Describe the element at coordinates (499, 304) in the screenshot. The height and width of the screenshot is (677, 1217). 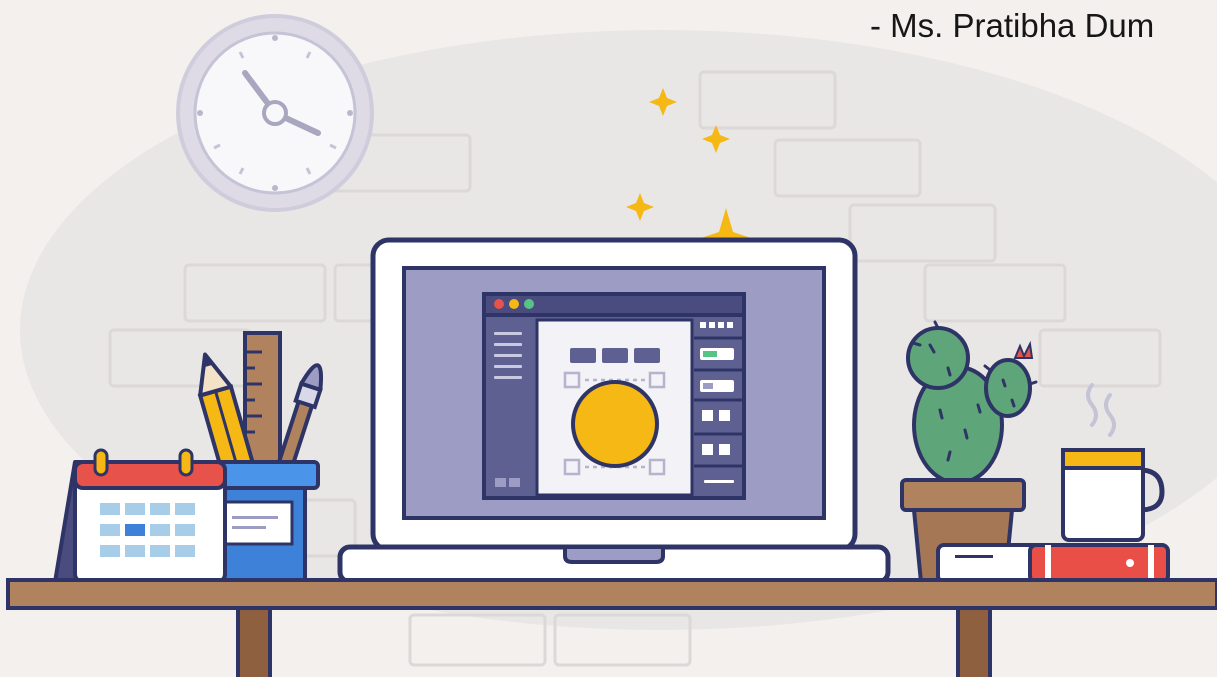
I see `window-close-dot` at that location.